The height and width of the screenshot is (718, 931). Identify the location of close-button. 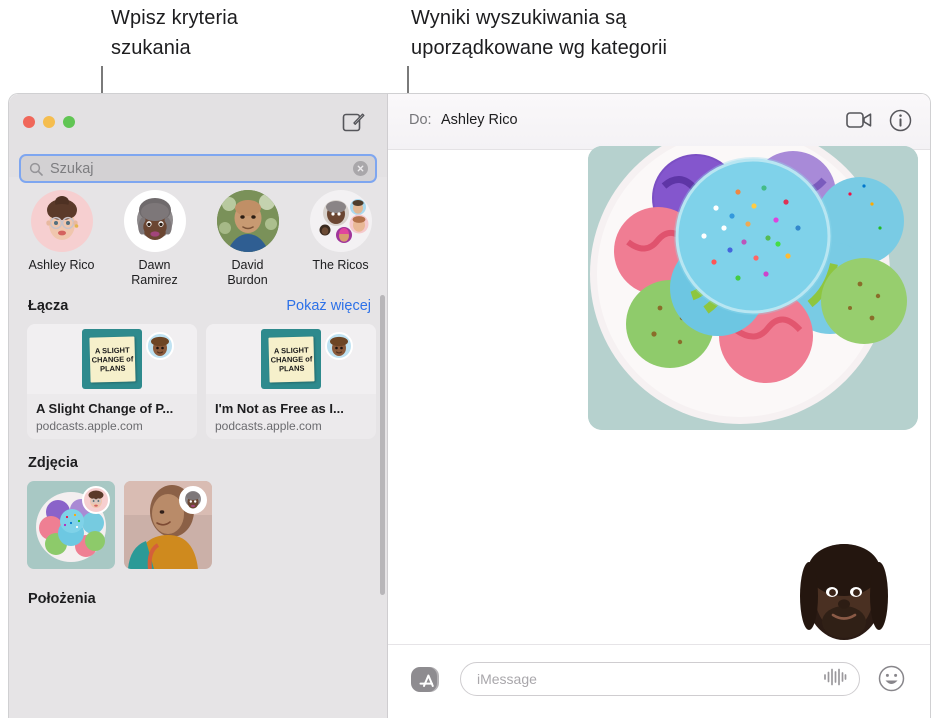
(29, 122).